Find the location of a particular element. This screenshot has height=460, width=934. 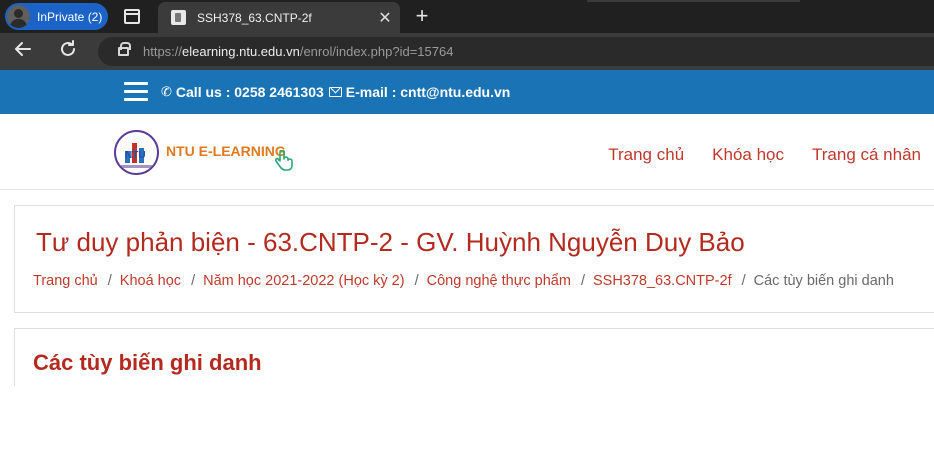

nav-item-profile: Trang cá nhân is located at coordinates (866, 155).